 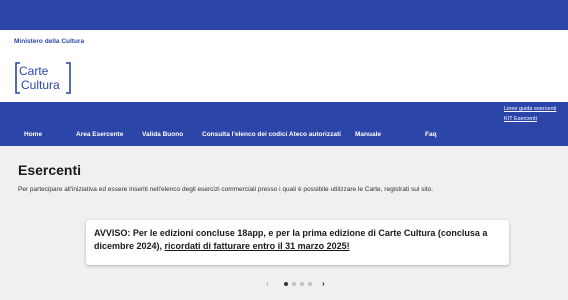 What do you see at coordinates (50, 170) in the screenshot?
I see `page-title: Esercenti` at bounding box center [50, 170].